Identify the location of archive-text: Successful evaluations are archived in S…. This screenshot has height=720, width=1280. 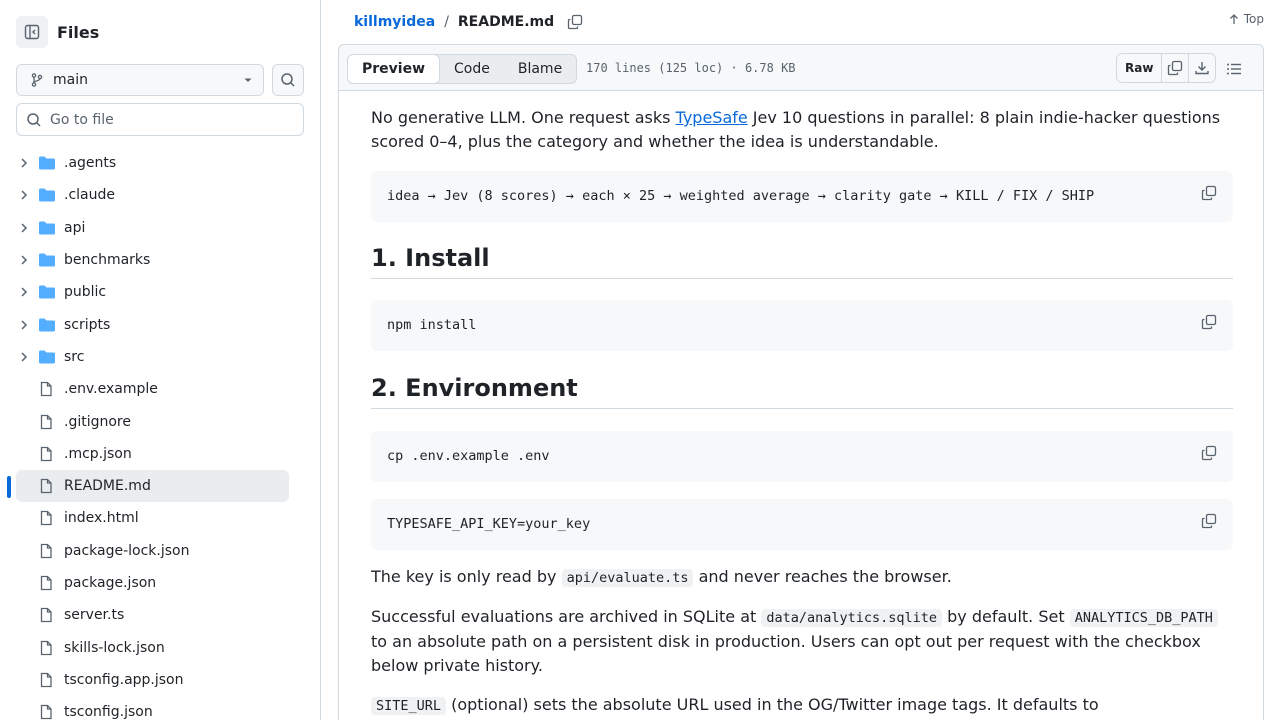
(566, 616).